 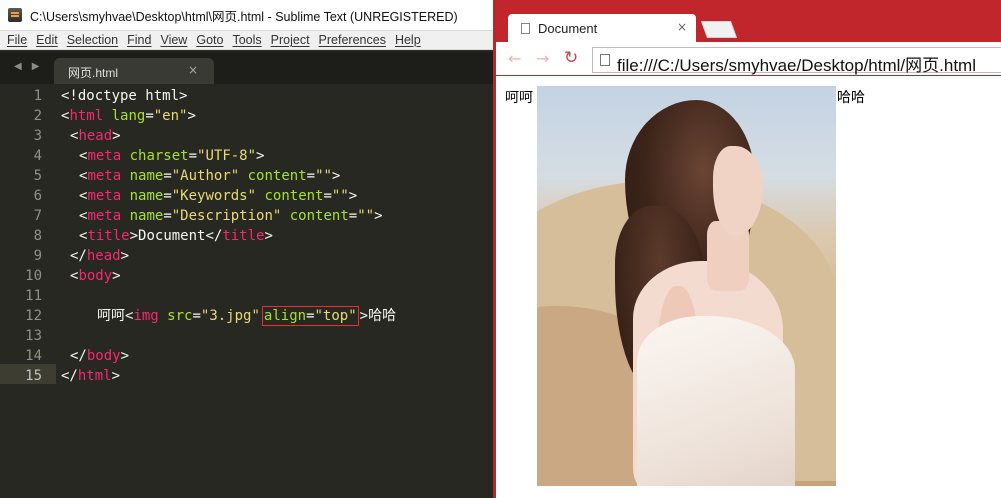 What do you see at coordinates (175, 316) in the screenshot?
I see `code-token: src` at bounding box center [175, 316].